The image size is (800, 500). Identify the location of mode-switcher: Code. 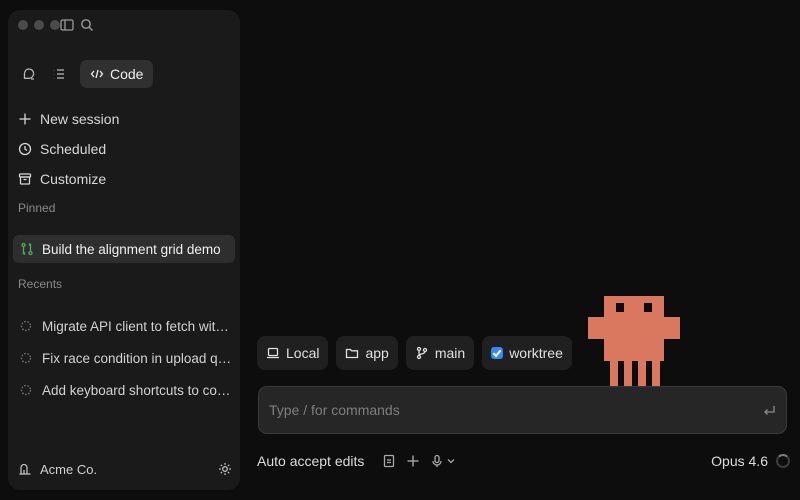
(85, 74).